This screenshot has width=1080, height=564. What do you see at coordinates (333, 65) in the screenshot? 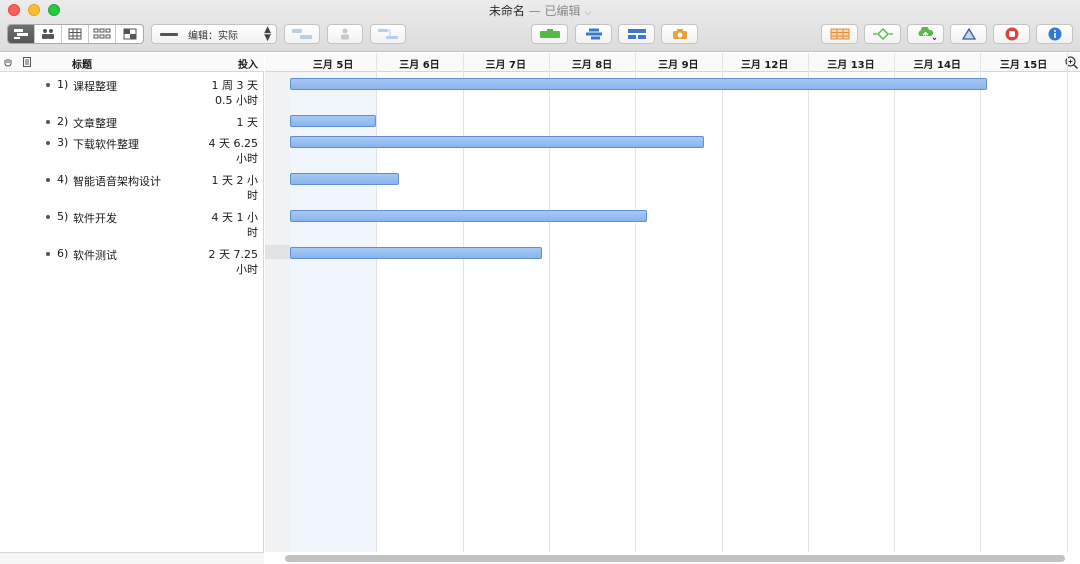
I see `timeline-day-label: 三月 5日` at bounding box center [333, 65].